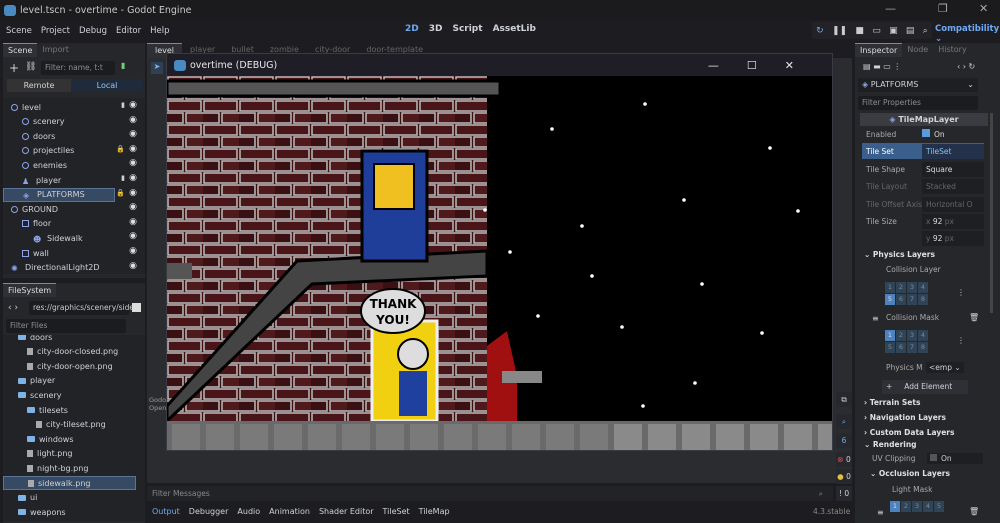 The width and height of the screenshot is (1000, 523). What do you see at coordinates (844, 440) in the screenshot?
I see `filter-count: 6` at bounding box center [844, 440].